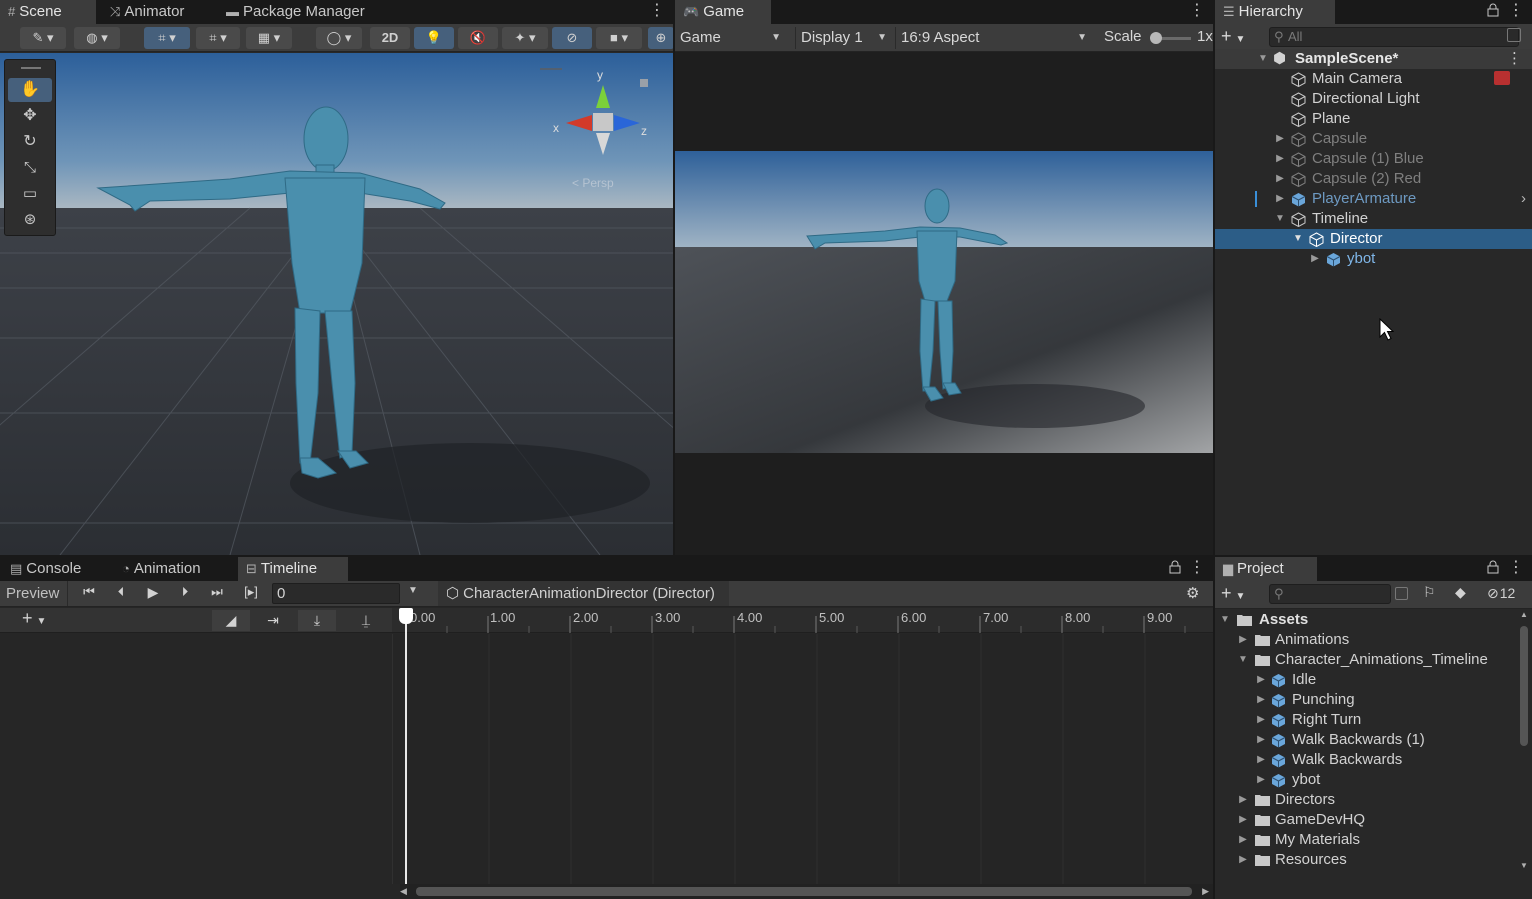 Image resolution: width=1532 pixels, height=899 pixels. What do you see at coordinates (1266, 569) in the screenshot?
I see `tab-project: ▆ Project` at bounding box center [1266, 569].